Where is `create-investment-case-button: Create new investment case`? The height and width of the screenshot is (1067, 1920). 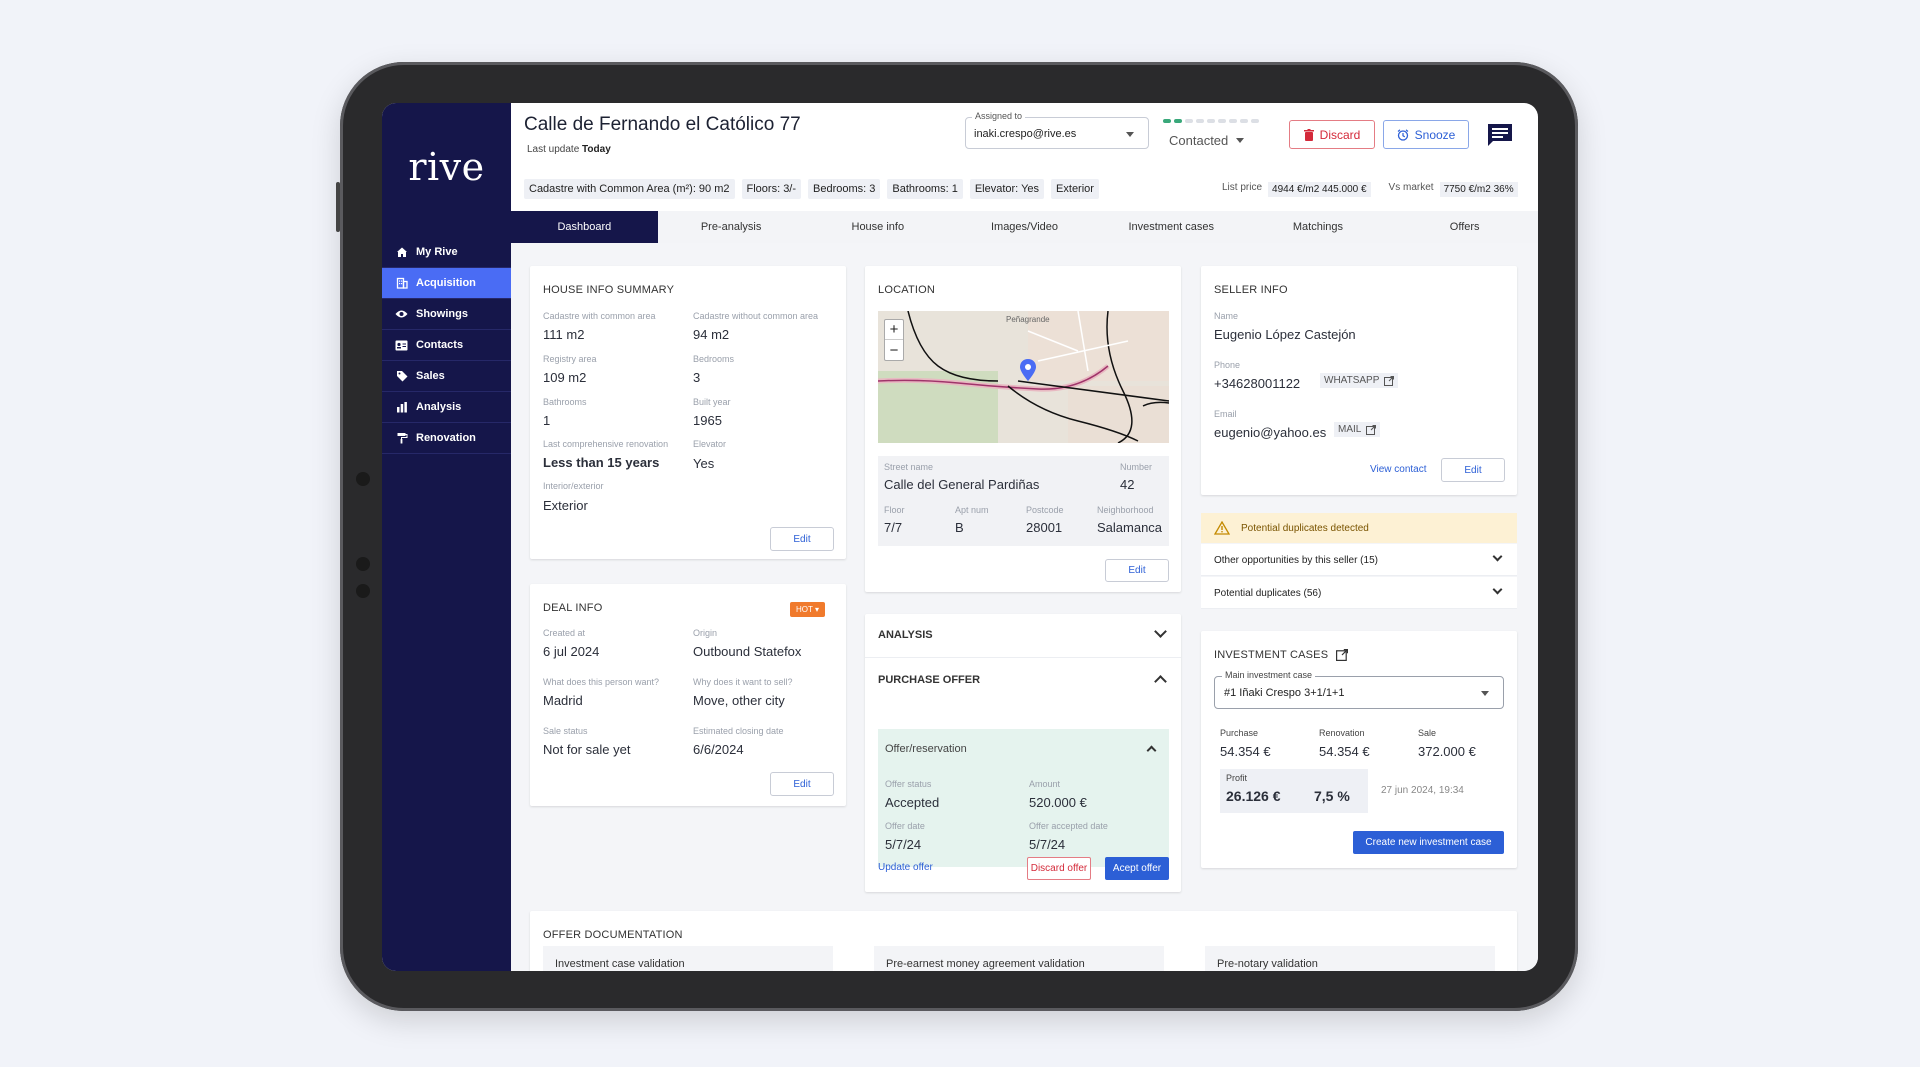 create-investment-case-button: Create new investment case is located at coordinates (1428, 842).